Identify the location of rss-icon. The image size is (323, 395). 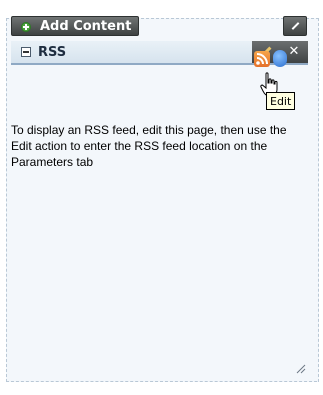
(262, 59).